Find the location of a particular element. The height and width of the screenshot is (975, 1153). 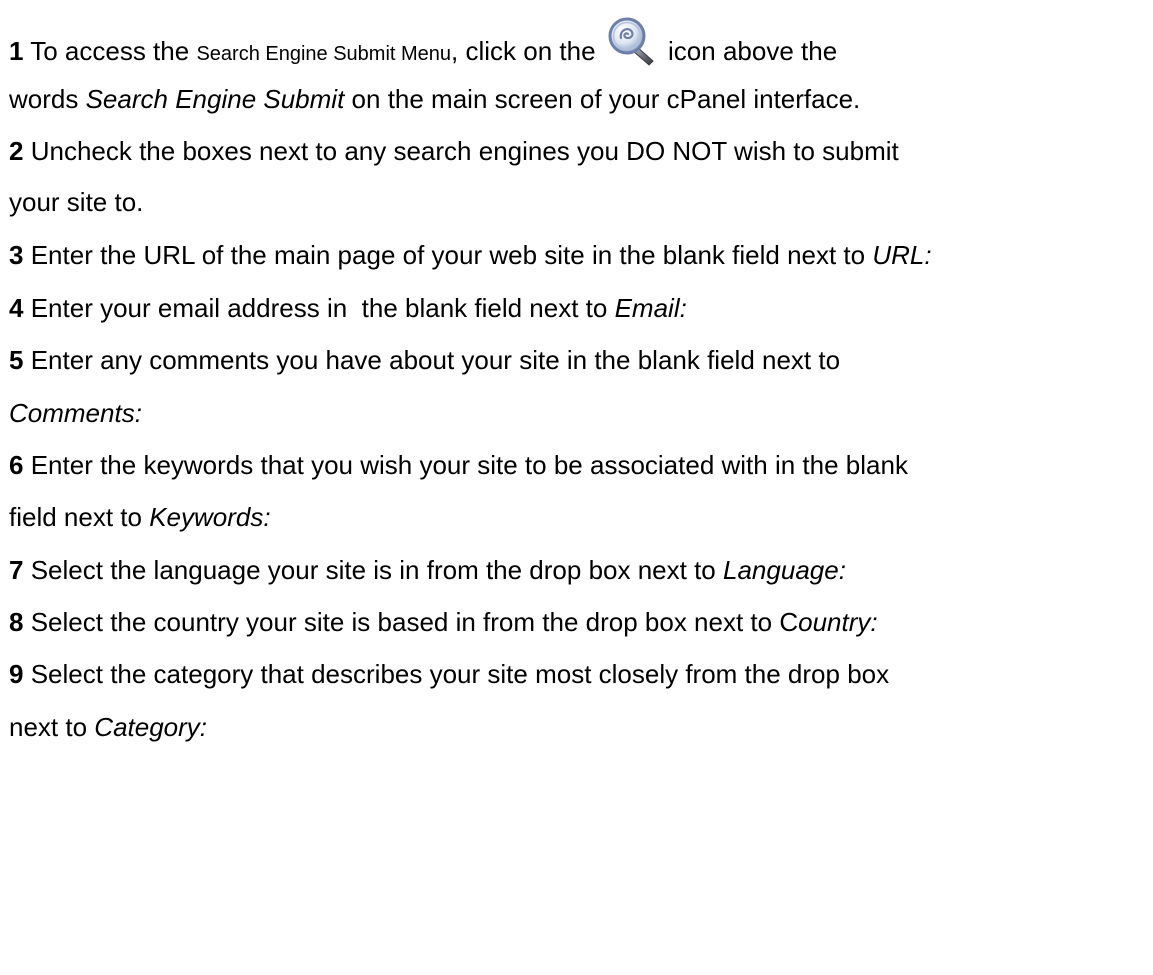

step-emphasis: URL: is located at coordinates (902, 255).